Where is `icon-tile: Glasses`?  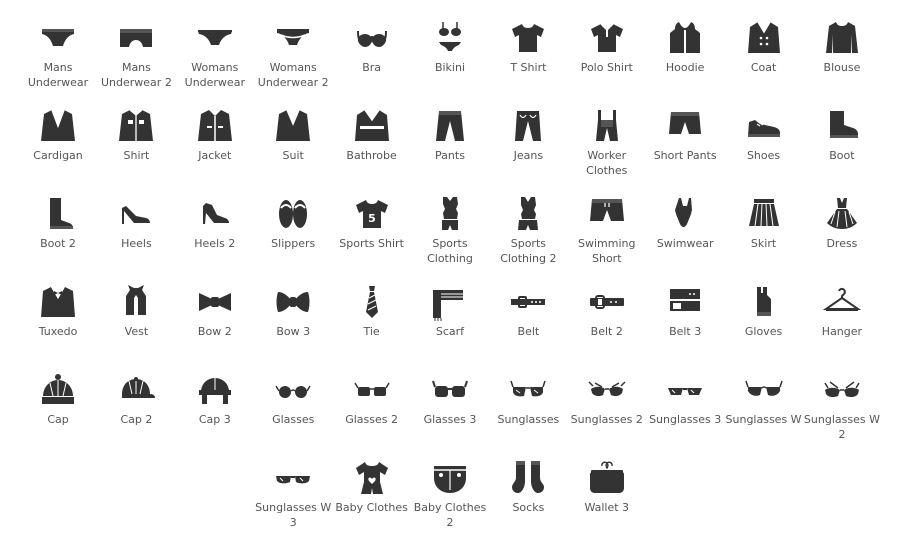 icon-tile: Glasses is located at coordinates (293, 396).